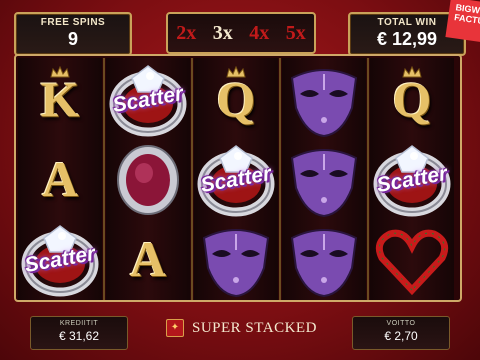  I want to click on credits-panel: KREDIITIT € 31,62, so click(79, 333).